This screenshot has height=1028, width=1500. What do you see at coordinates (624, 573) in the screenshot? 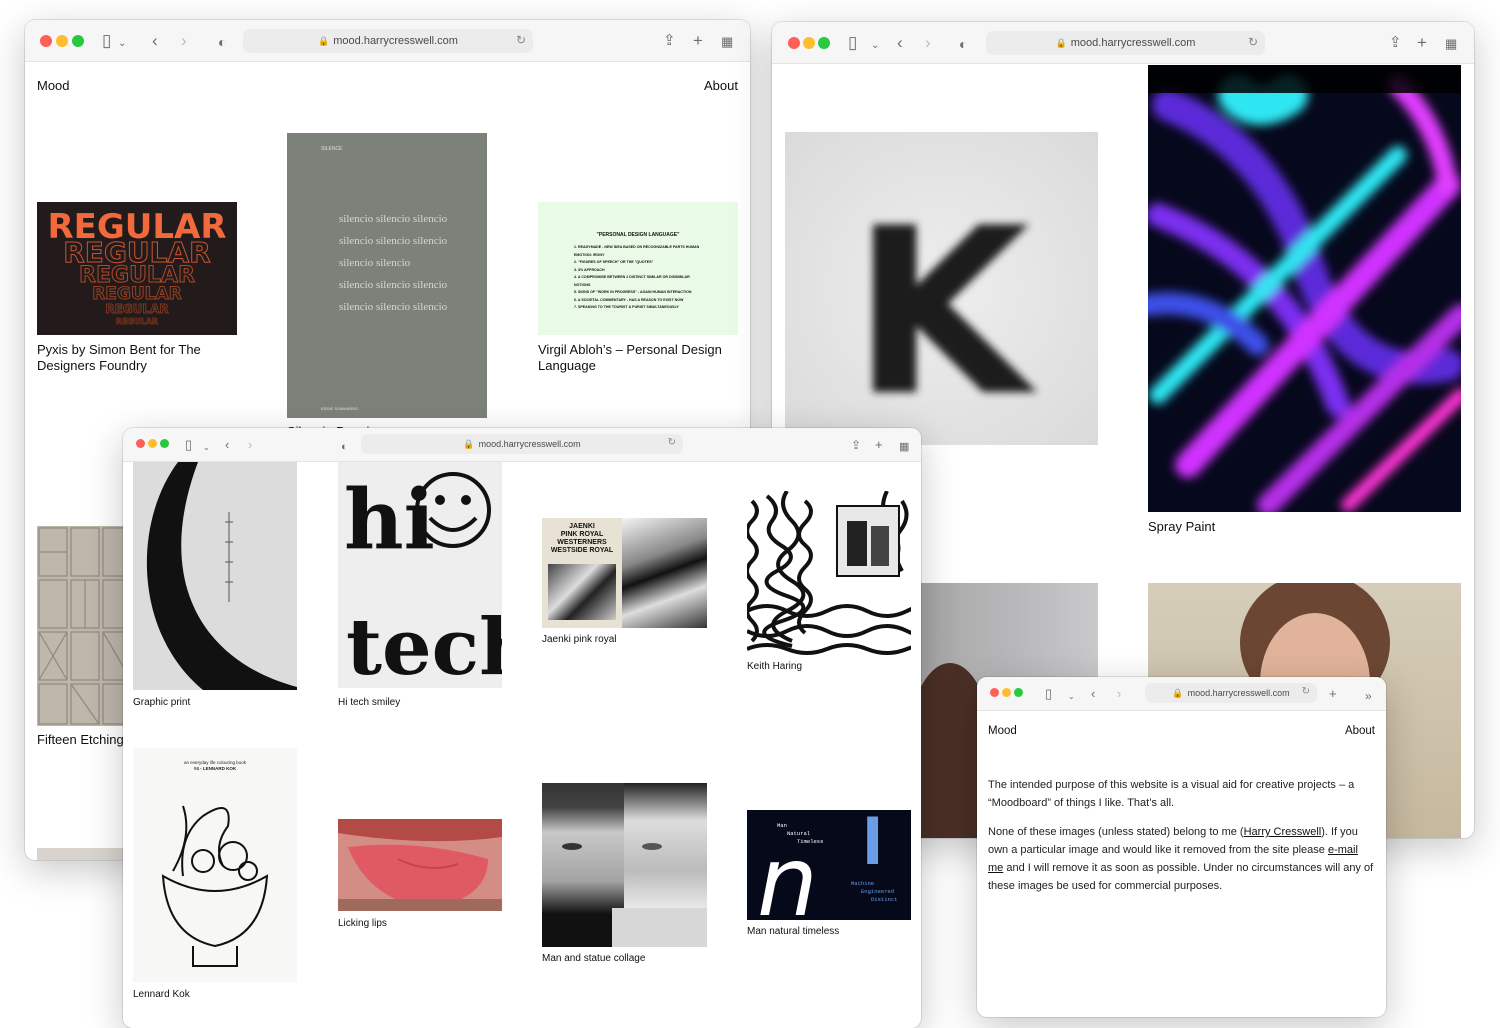
I see `jaenki-image: JAENKI PINK ROYAL WESTERNERS WESTSIDE ROYAL` at bounding box center [624, 573].